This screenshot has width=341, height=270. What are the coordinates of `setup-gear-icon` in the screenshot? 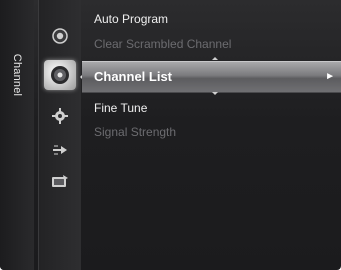 It's located at (60, 116).